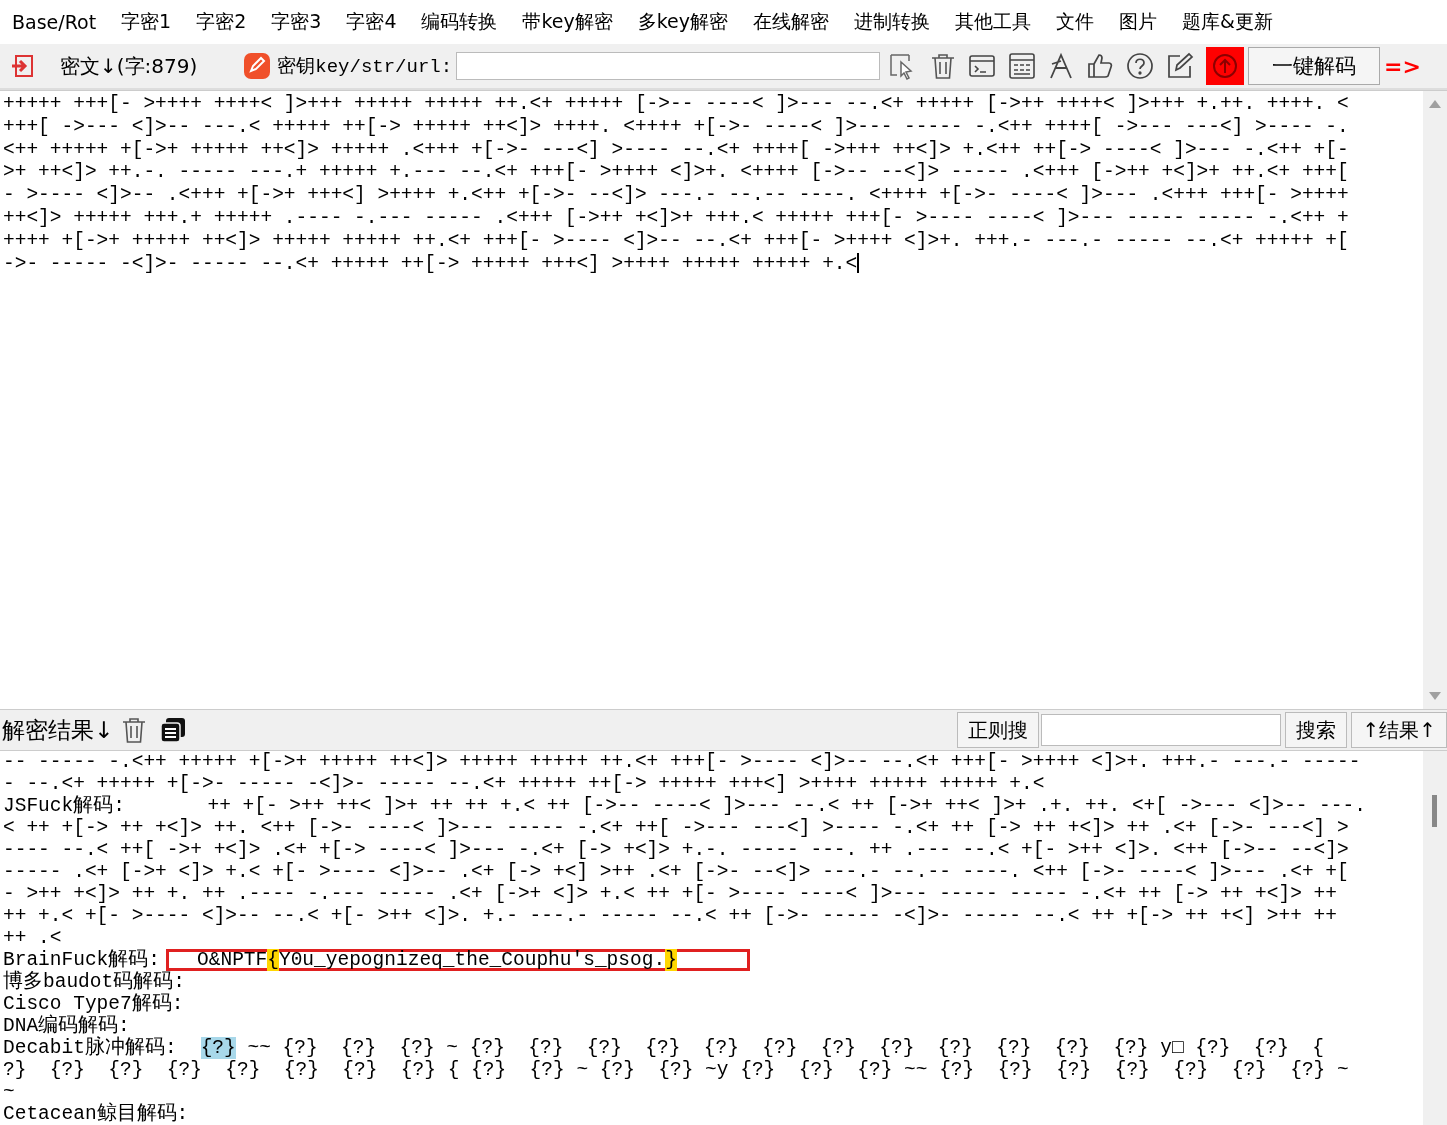 The height and width of the screenshot is (1125, 1447). Describe the element at coordinates (676, 850) in the screenshot. I see `result-text: ---- --.< ++[ ->+ +<]> .<+ +[-> ----< ]>--- -.<+ [-> +<]> +.-. ----- ---. ++ .--- --.< +[- >++ <]>. <++ [->-- --<]>` at that location.